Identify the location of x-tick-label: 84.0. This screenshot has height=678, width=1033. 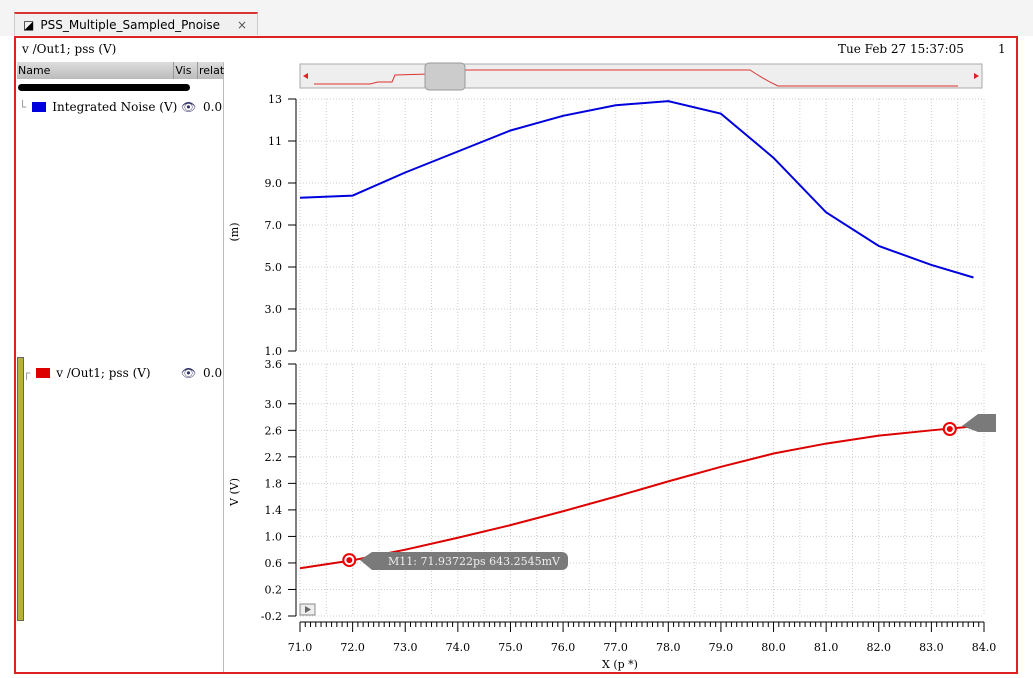
(984, 647).